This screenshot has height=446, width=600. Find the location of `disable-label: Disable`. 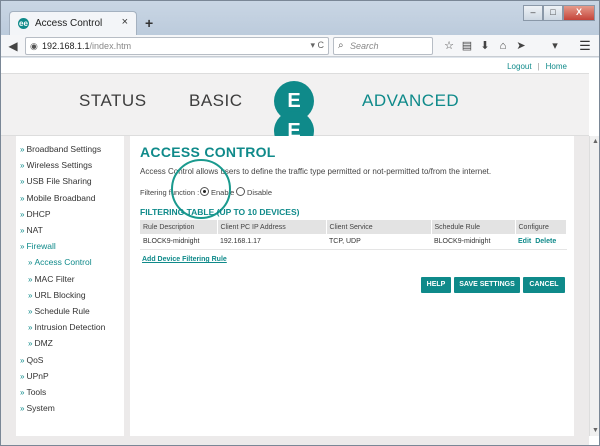

disable-label: Disable is located at coordinates (260, 192).